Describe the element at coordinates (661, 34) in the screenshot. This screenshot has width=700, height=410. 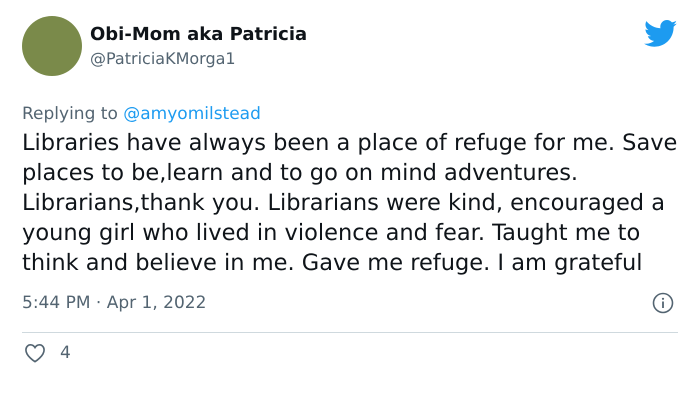
I see `bird-icon` at that location.